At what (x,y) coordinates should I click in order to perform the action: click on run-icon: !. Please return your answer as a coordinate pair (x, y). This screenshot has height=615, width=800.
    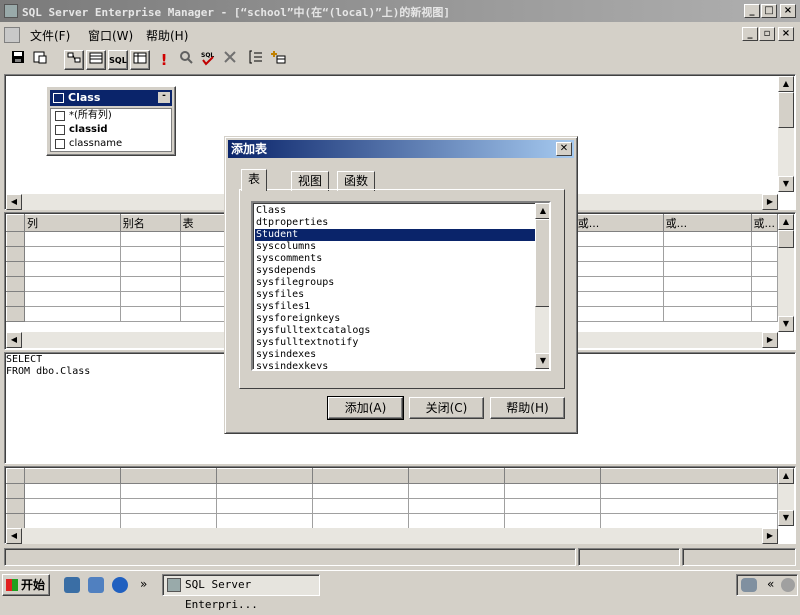
    Looking at the image, I should click on (164, 60).